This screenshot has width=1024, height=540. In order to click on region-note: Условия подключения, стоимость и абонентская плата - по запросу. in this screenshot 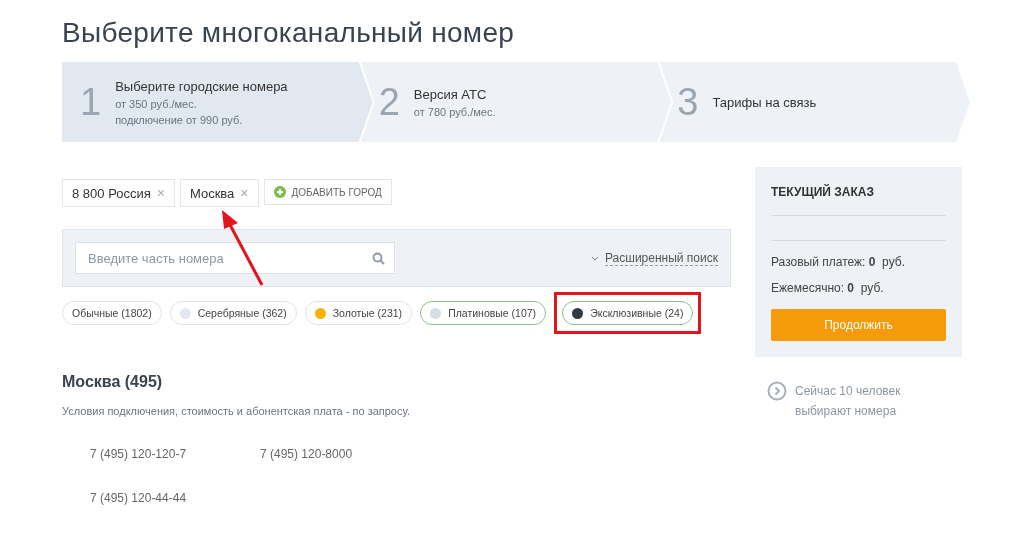, I will do `click(236, 411)`.